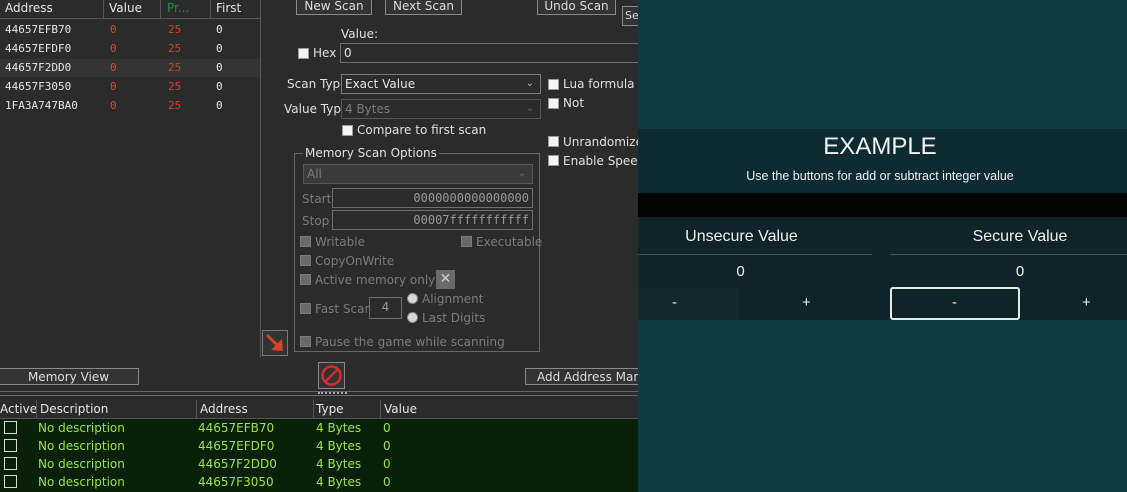 The image size is (1127, 492). What do you see at coordinates (303, 53) in the screenshot?
I see `hex-checkbox` at bounding box center [303, 53].